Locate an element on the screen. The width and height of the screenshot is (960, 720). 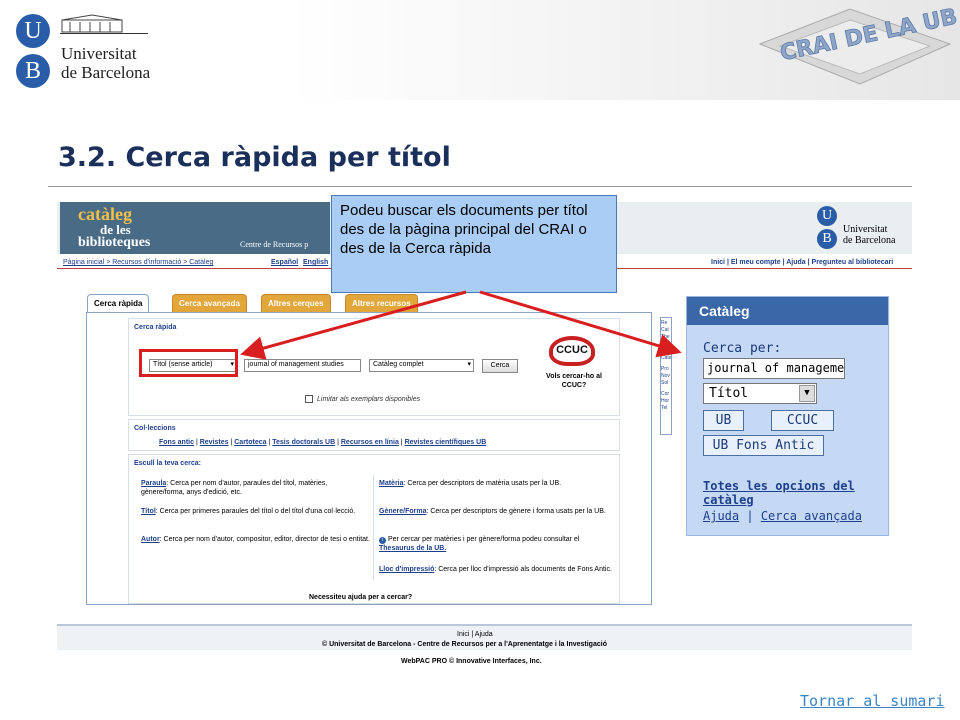
arrow-to-quick-search is located at coordinates (353, 325).